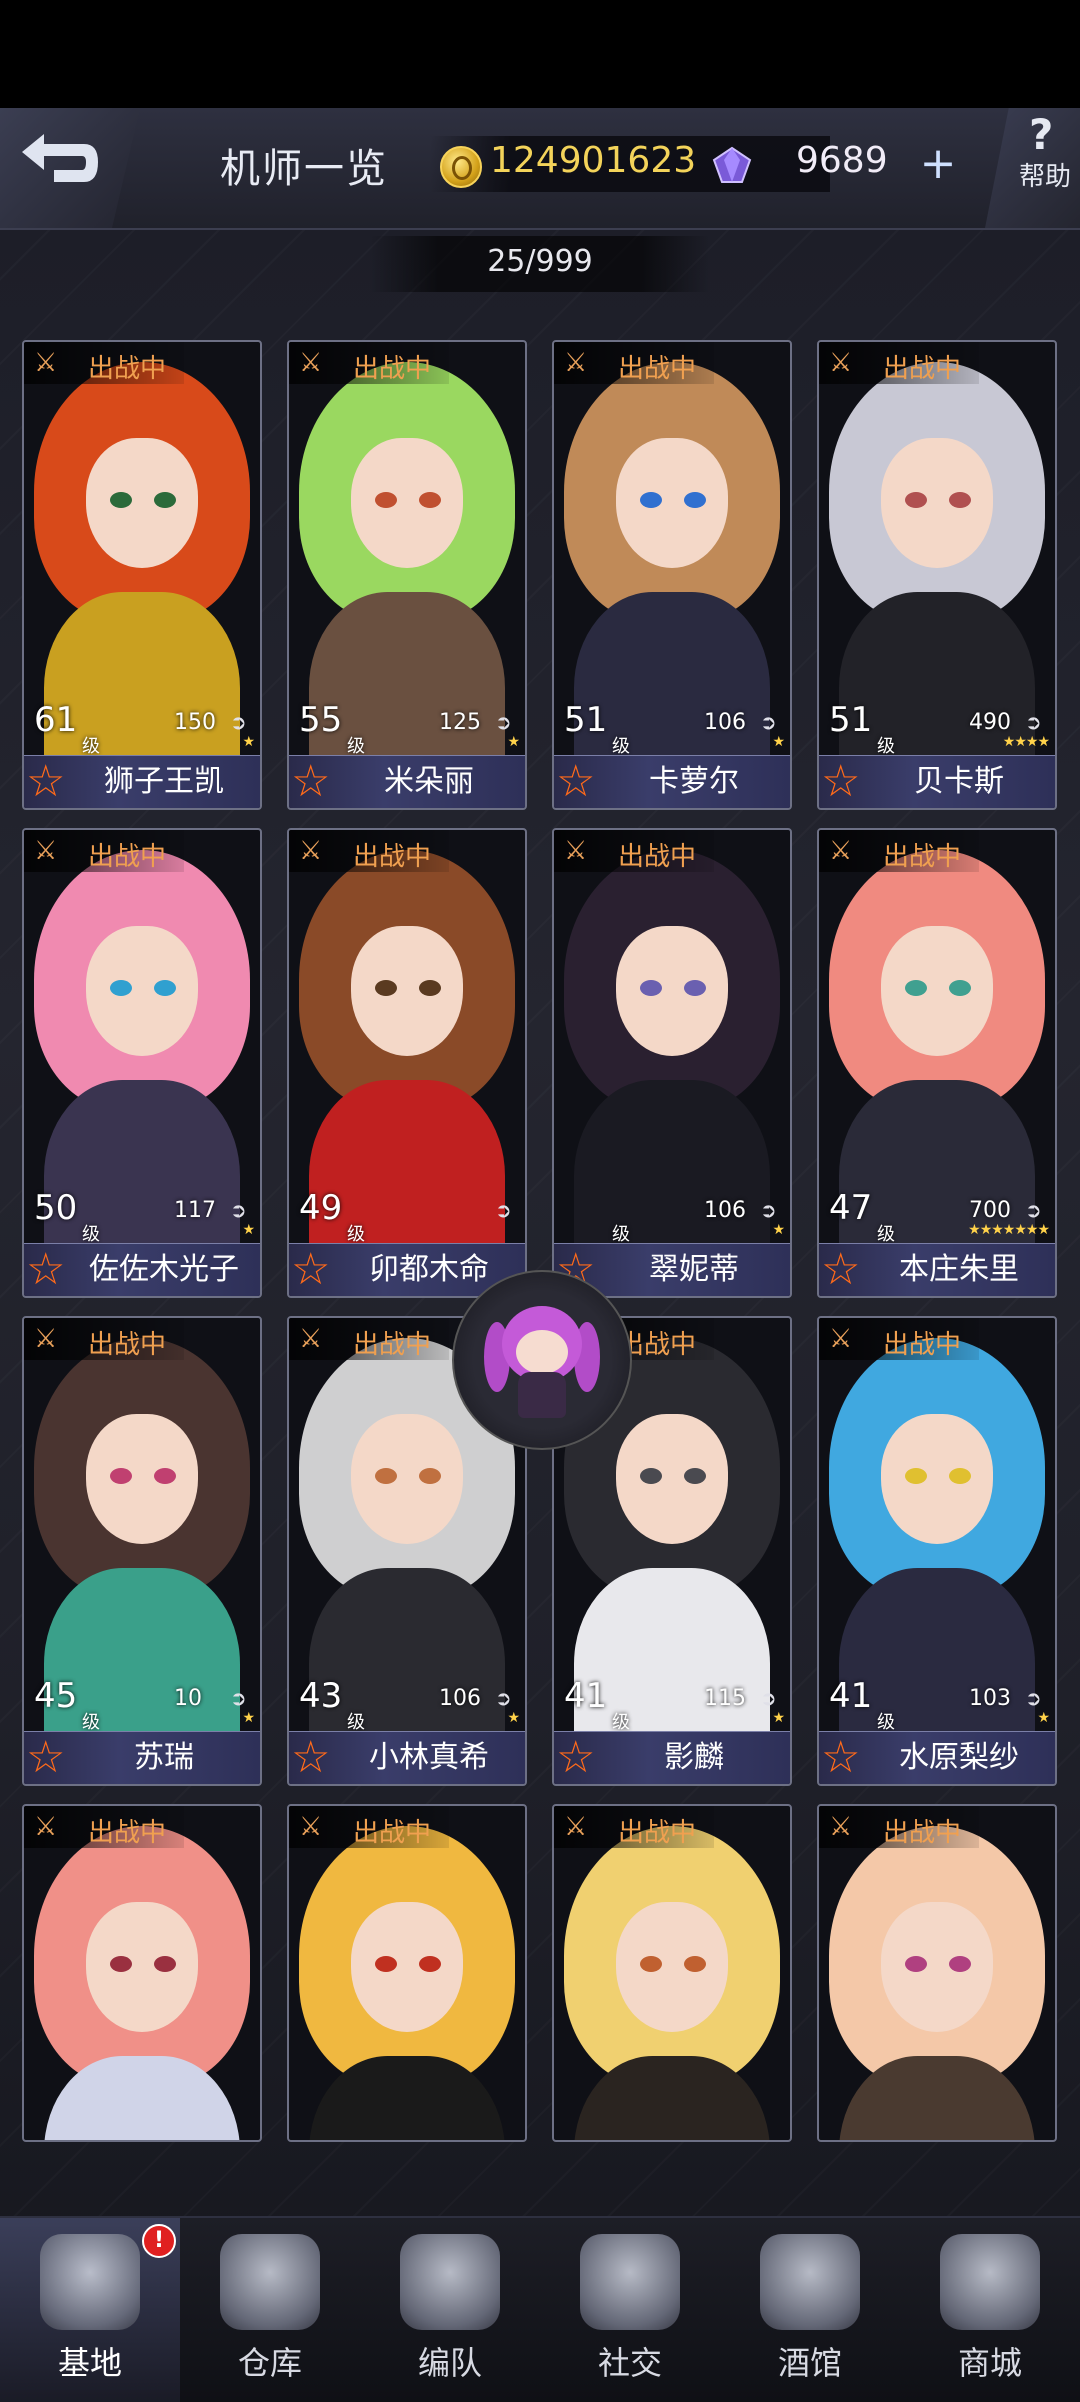  I want to click on pilot-card: ⚔ 出战中 45 级 10 ➲ ★ ☆ 苏瑞, so click(142, 1551).